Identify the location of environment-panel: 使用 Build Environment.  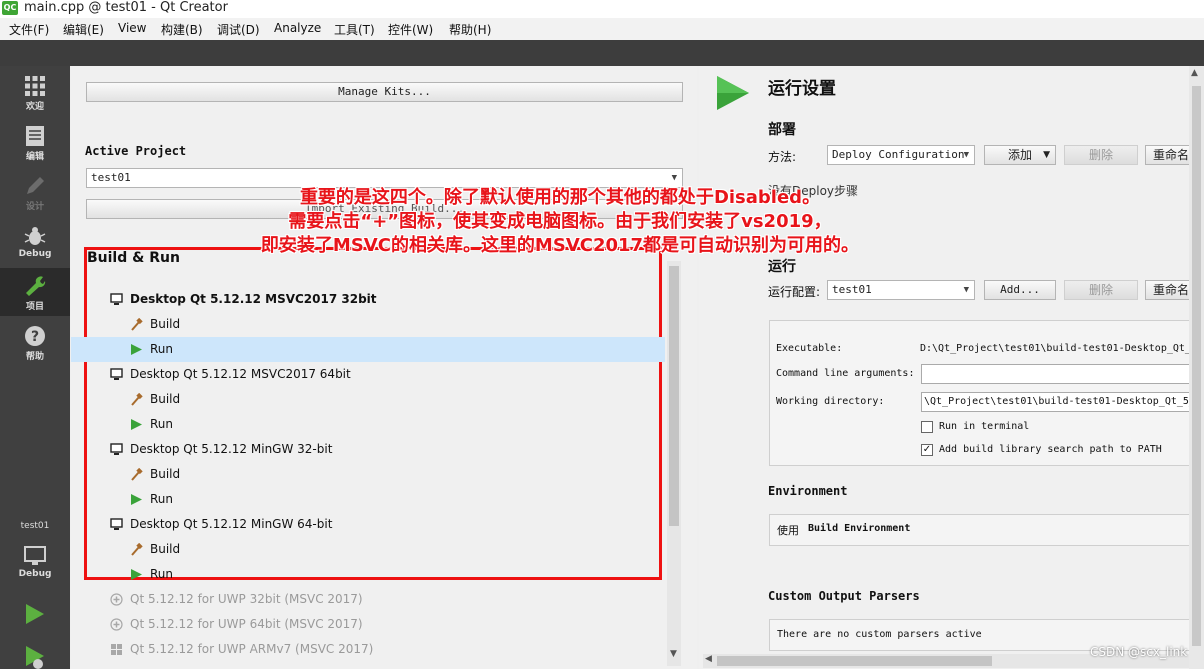
(986, 530).